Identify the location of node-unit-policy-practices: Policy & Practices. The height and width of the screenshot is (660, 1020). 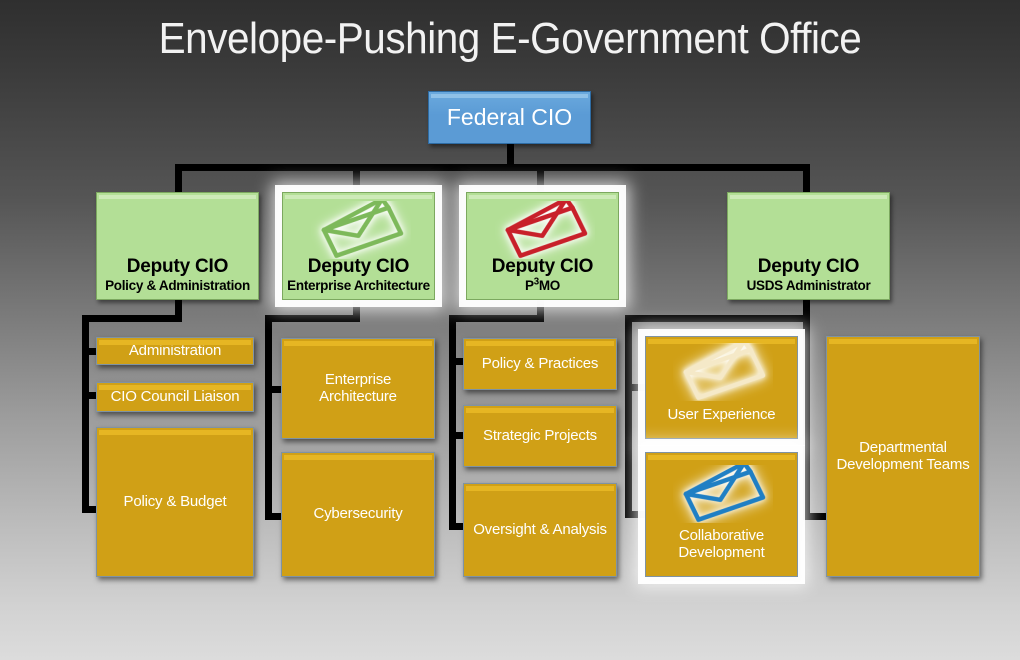
(540, 364).